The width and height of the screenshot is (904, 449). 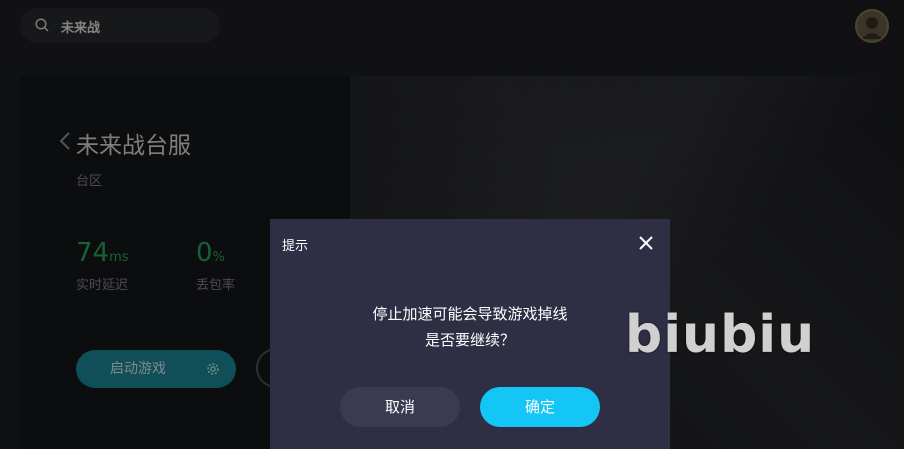 I want to click on cancel-button: 取消, so click(x=400, y=407).